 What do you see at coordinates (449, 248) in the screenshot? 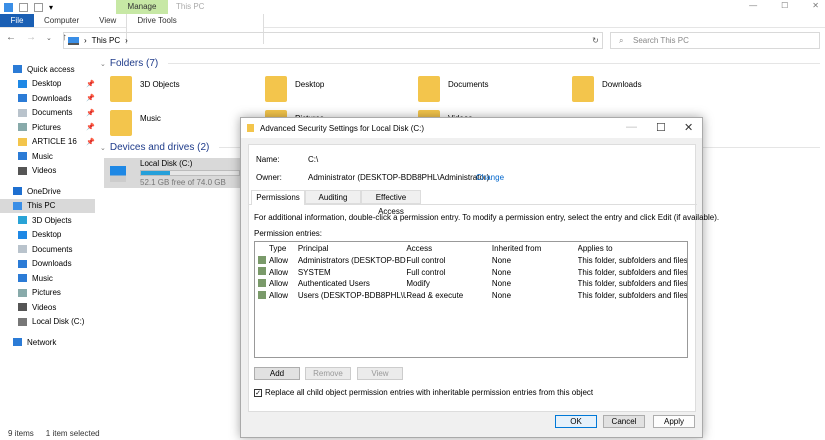
I see `column-access: Access` at bounding box center [449, 248].